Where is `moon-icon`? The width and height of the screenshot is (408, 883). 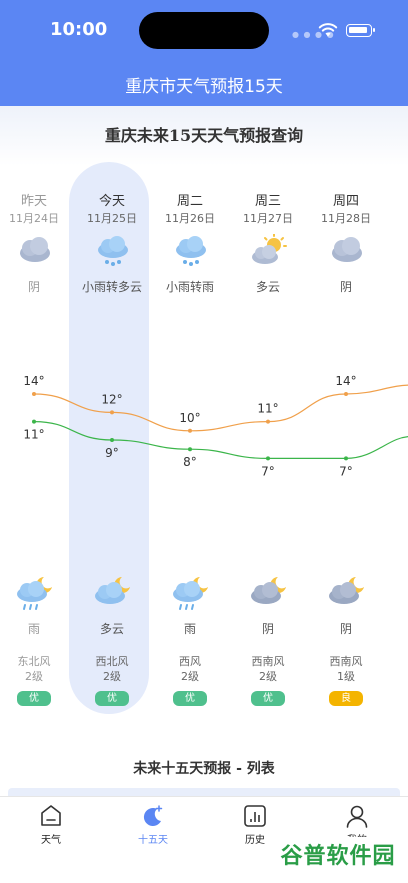 moon-icon is located at coordinates (153, 816).